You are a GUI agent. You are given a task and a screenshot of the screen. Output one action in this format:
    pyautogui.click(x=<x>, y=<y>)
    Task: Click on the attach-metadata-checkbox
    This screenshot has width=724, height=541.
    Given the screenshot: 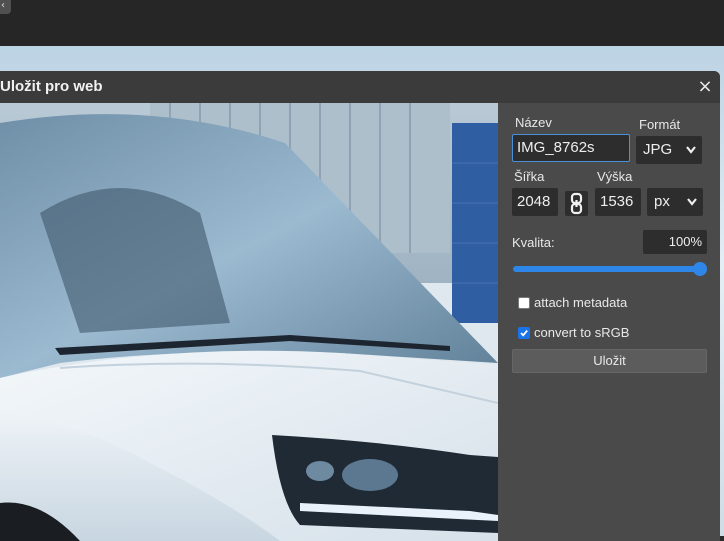 What is the action you would take?
    pyautogui.click(x=524, y=303)
    